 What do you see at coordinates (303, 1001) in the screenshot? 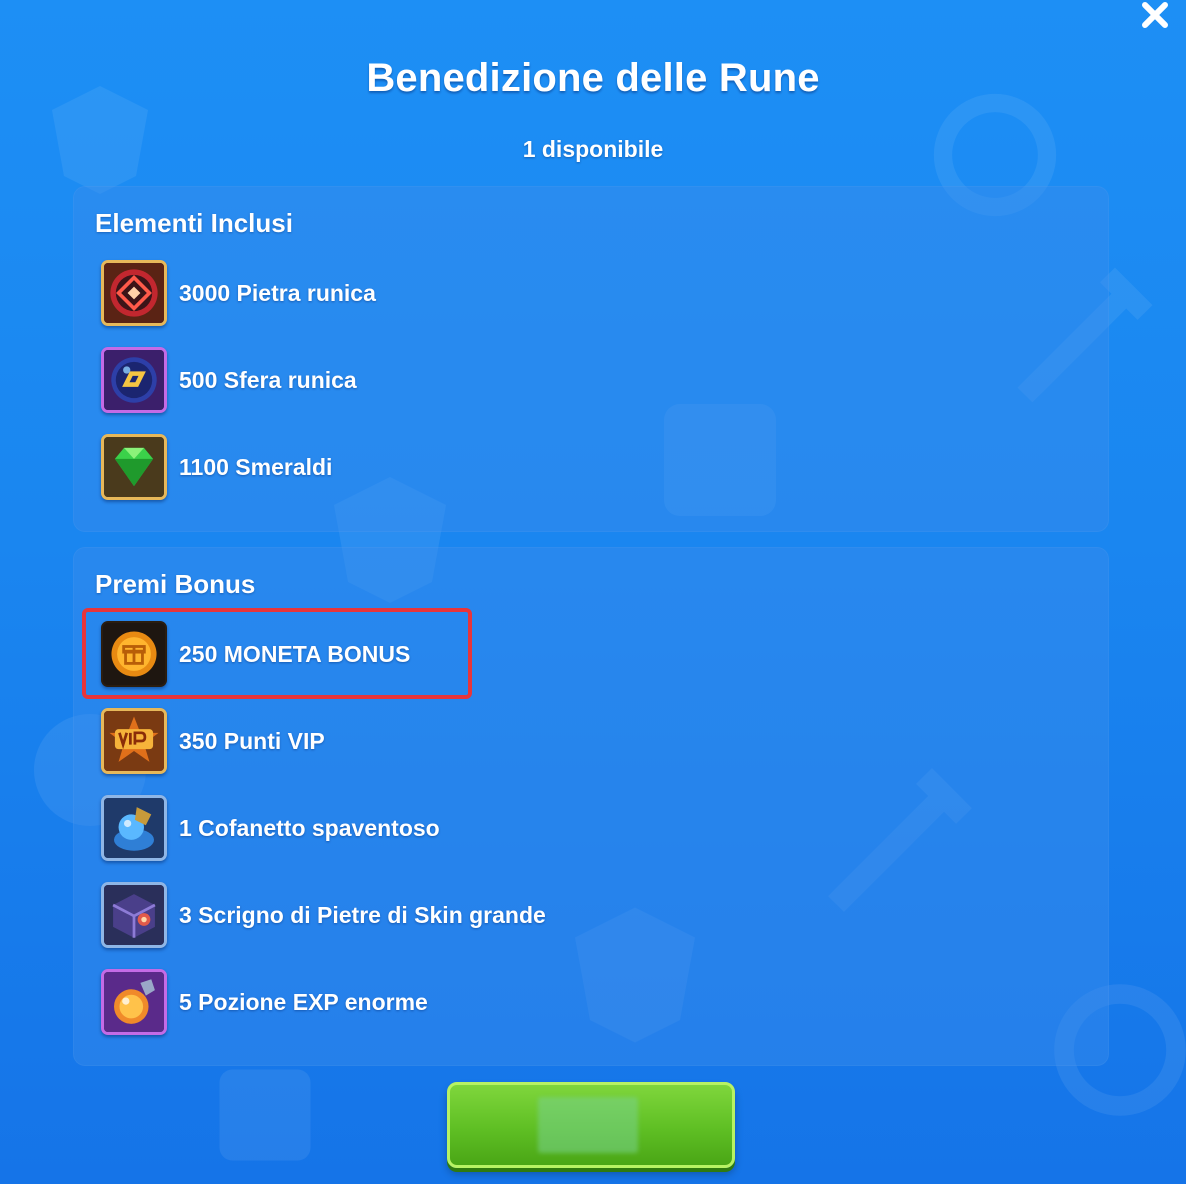
I see `bonus-item-label: 5 Pozione EXP enorme` at bounding box center [303, 1001].